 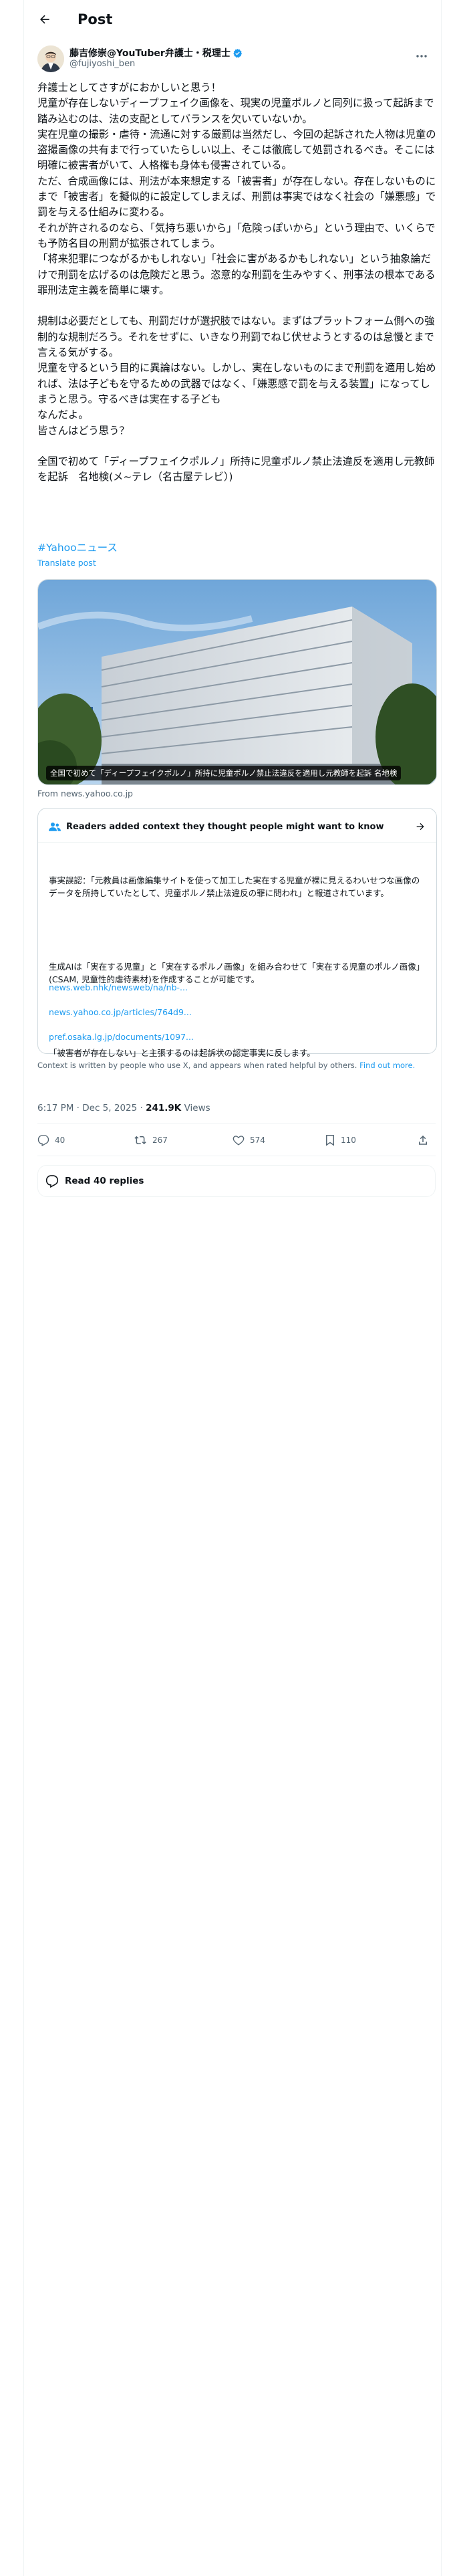 What do you see at coordinates (43, 1140) in the screenshot?
I see `reply-icon` at bounding box center [43, 1140].